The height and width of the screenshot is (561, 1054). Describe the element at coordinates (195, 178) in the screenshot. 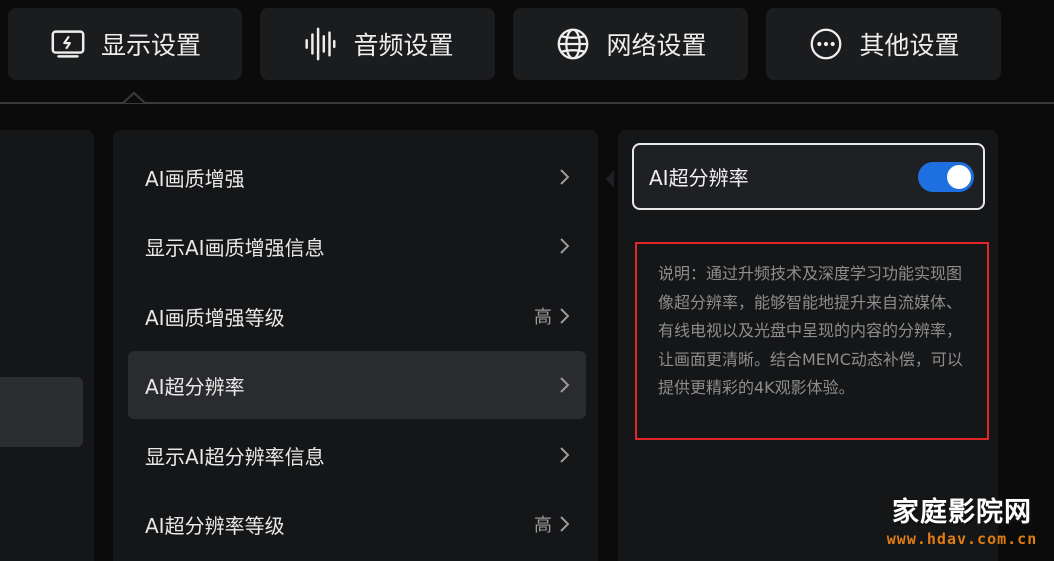

I see `menu-item-label: AI画质增强` at that location.